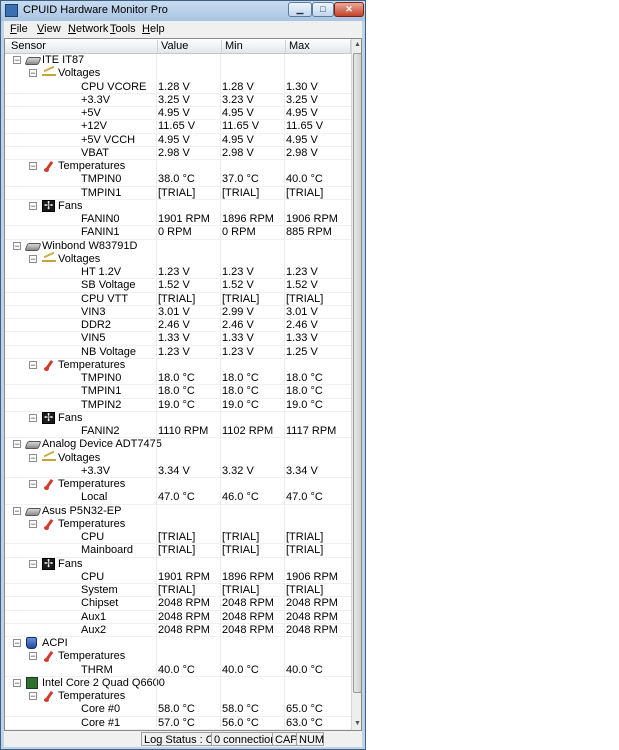 The height and width of the screenshot is (750, 619). What do you see at coordinates (49, 29) in the screenshot?
I see `menu-view: View` at bounding box center [49, 29].